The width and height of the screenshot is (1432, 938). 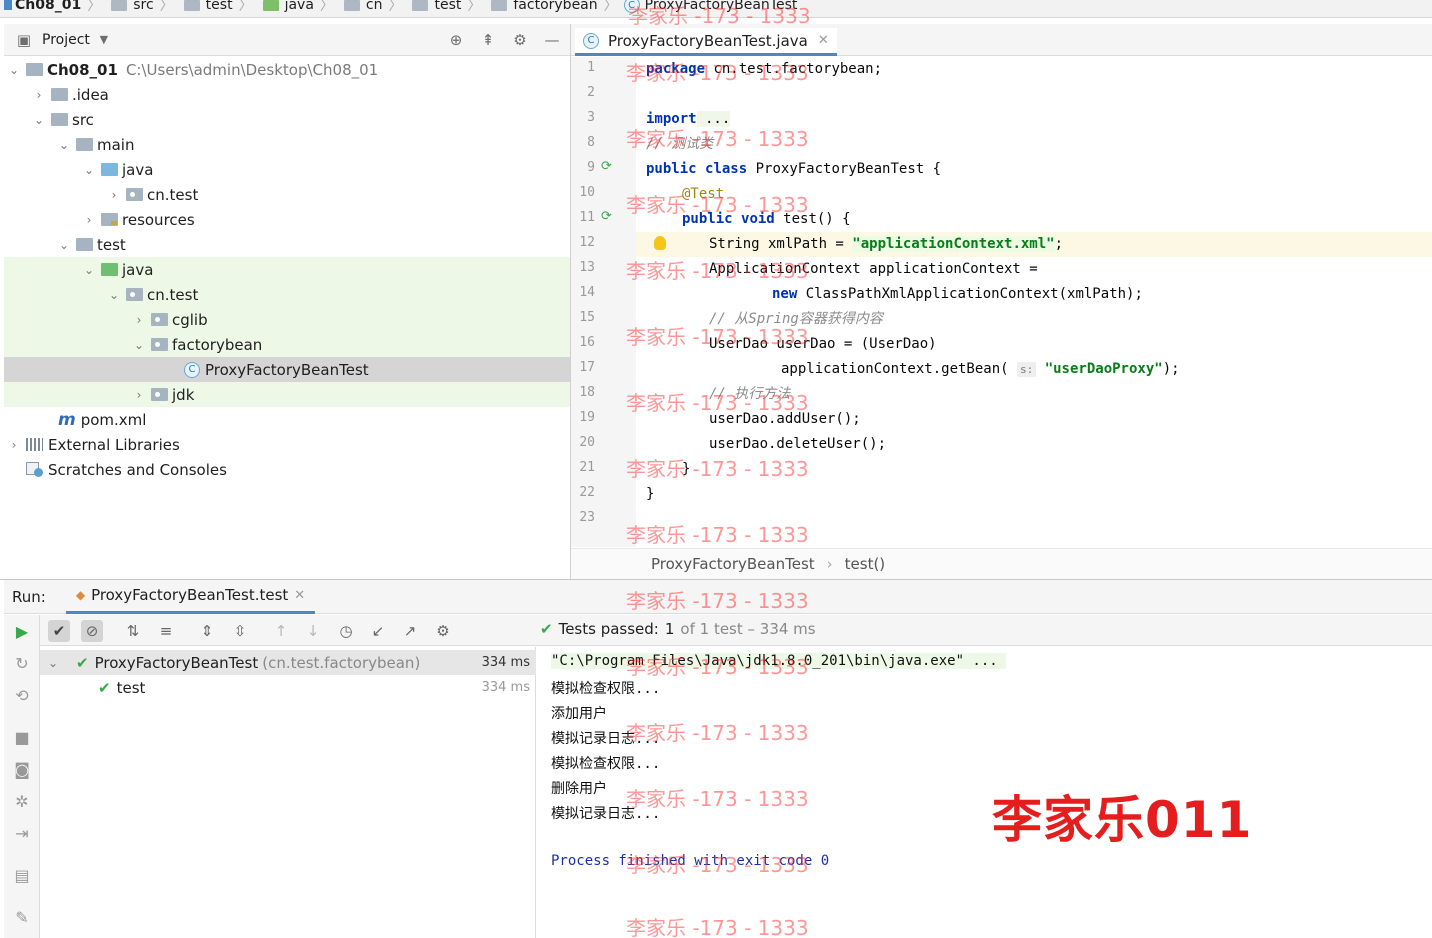 I want to click on line-number: 10, so click(x=587, y=192).